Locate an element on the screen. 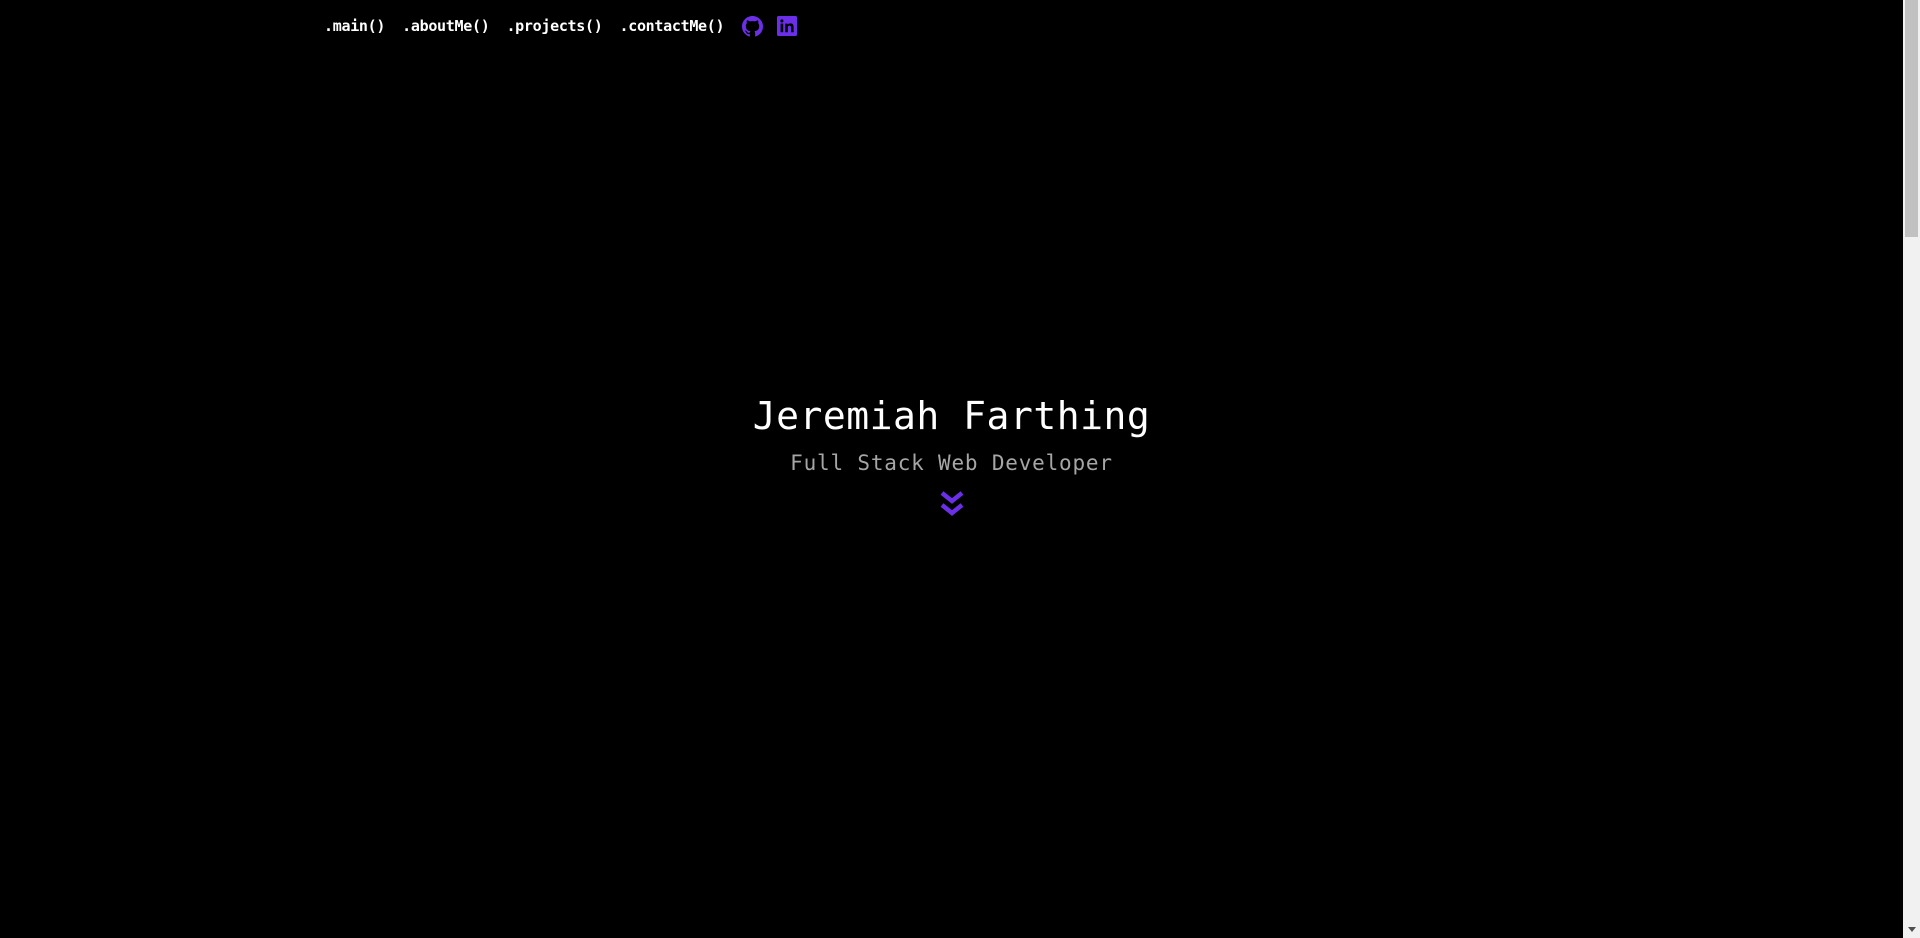  nav-link-contact-me: .contactMe() is located at coordinates (671, 26).